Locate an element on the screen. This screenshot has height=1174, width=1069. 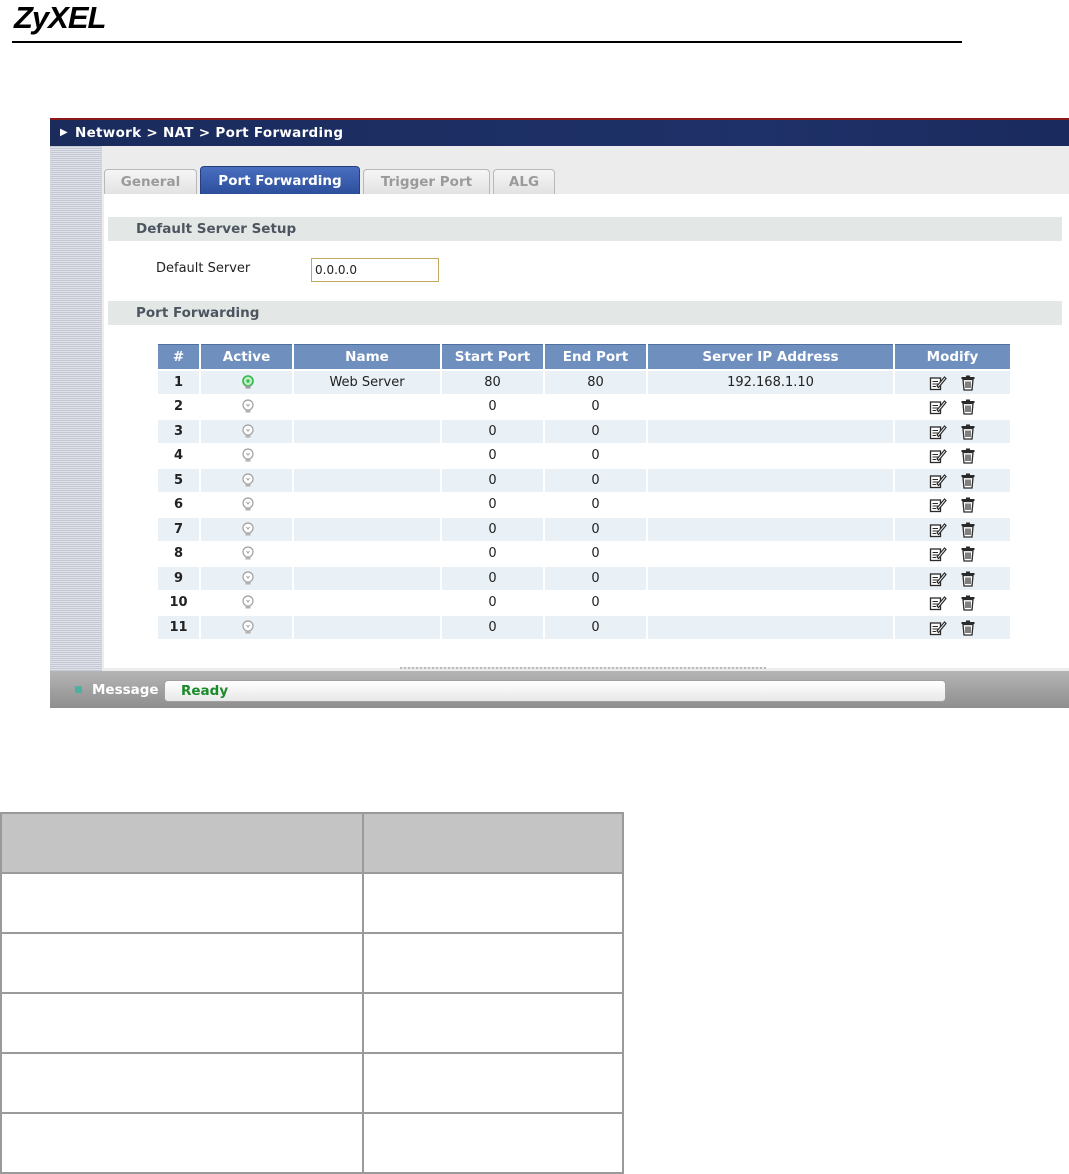
row-server-ip-cell: 192.168.1.10 is located at coordinates (770, 382).